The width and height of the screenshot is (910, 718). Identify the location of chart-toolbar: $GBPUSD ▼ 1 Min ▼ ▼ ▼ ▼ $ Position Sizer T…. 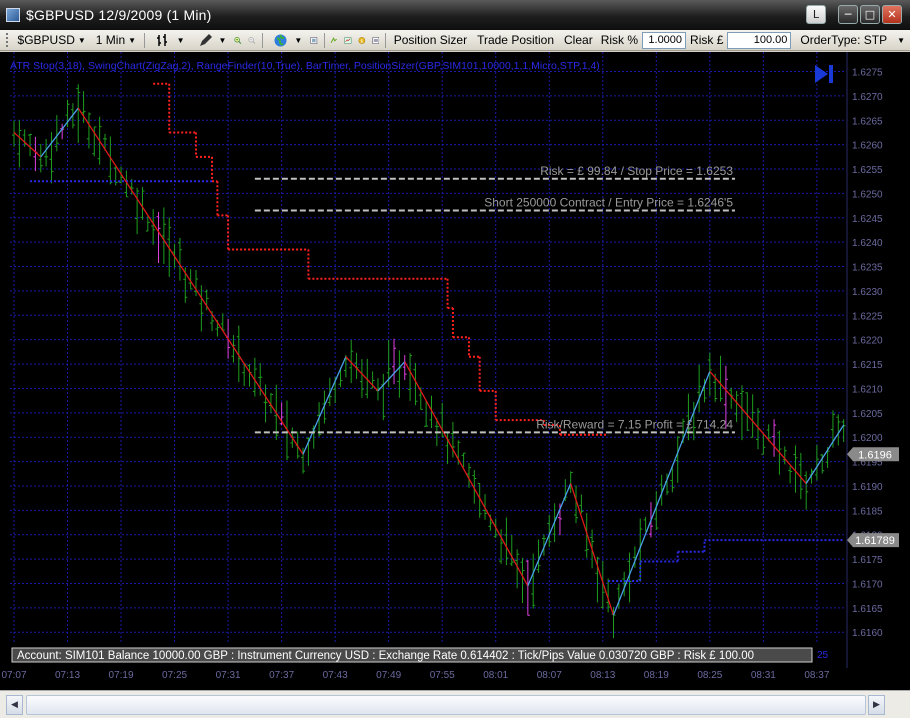
(455, 40).